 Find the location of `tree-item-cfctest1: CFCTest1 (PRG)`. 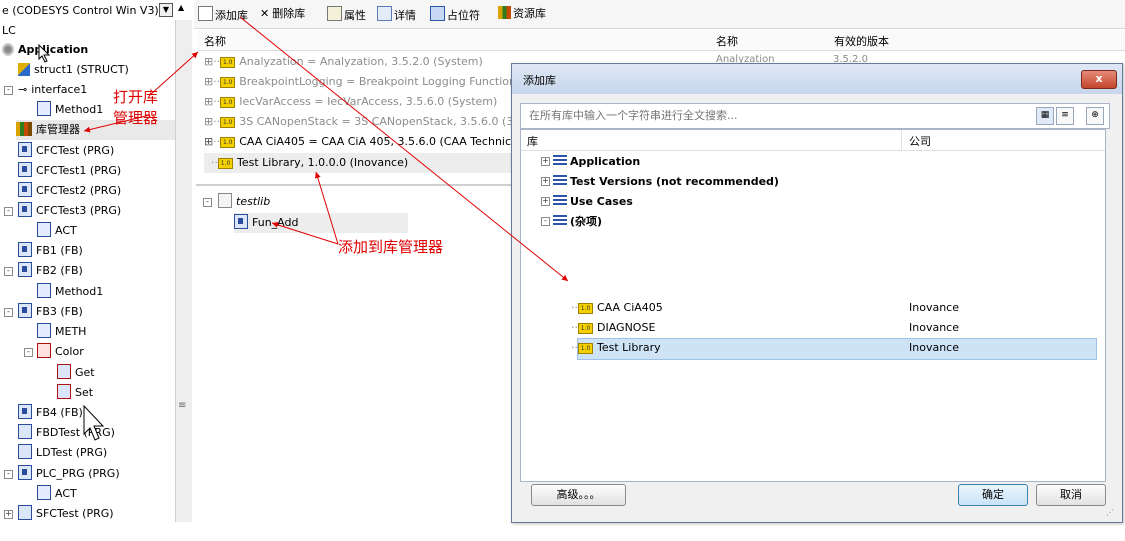

tree-item-cfctest1: CFCTest1 (PRG) is located at coordinates (69, 171).